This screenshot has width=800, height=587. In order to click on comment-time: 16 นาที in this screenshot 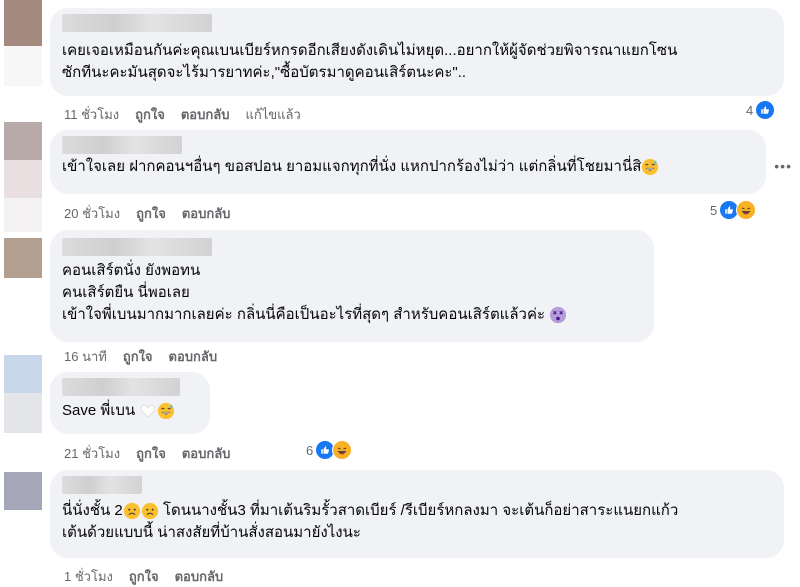, I will do `click(85, 356)`.